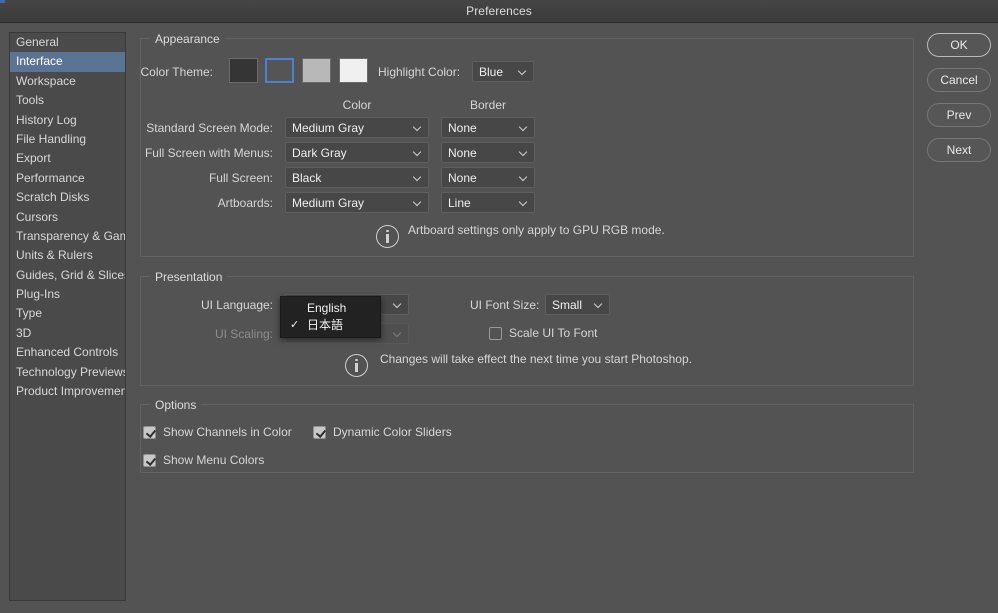 This screenshot has height=613, width=998. I want to click on ui-font-size-dropdown: Small, so click(577, 304).